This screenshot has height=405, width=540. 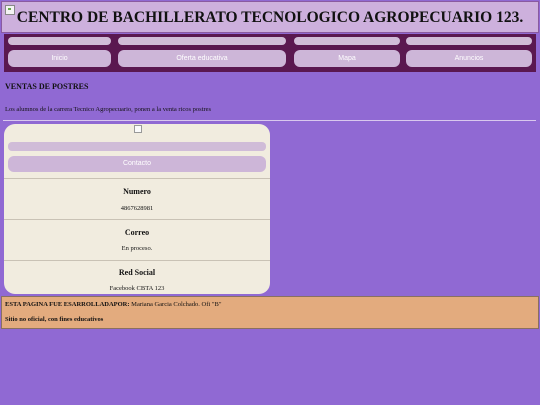 What do you see at coordinates (137, 288) in the screenshot?
I see `social-value: Facebook CBTA 123` at bounding box center [137, 288].